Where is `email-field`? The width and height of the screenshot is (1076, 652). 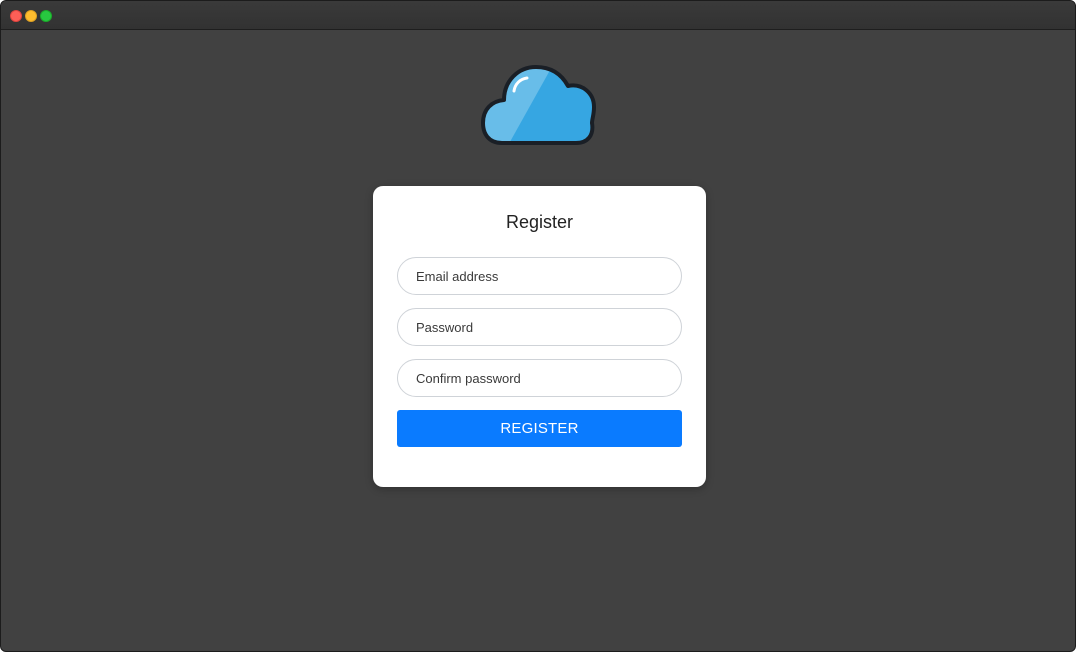 email-field is located at coordinates (539, 276).